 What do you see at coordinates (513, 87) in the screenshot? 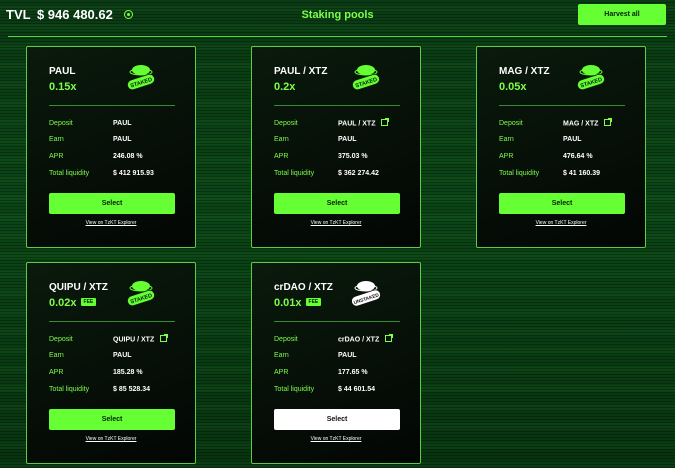
I see `pool-multiplier: 0.05x` at bounding box center [513, 87].